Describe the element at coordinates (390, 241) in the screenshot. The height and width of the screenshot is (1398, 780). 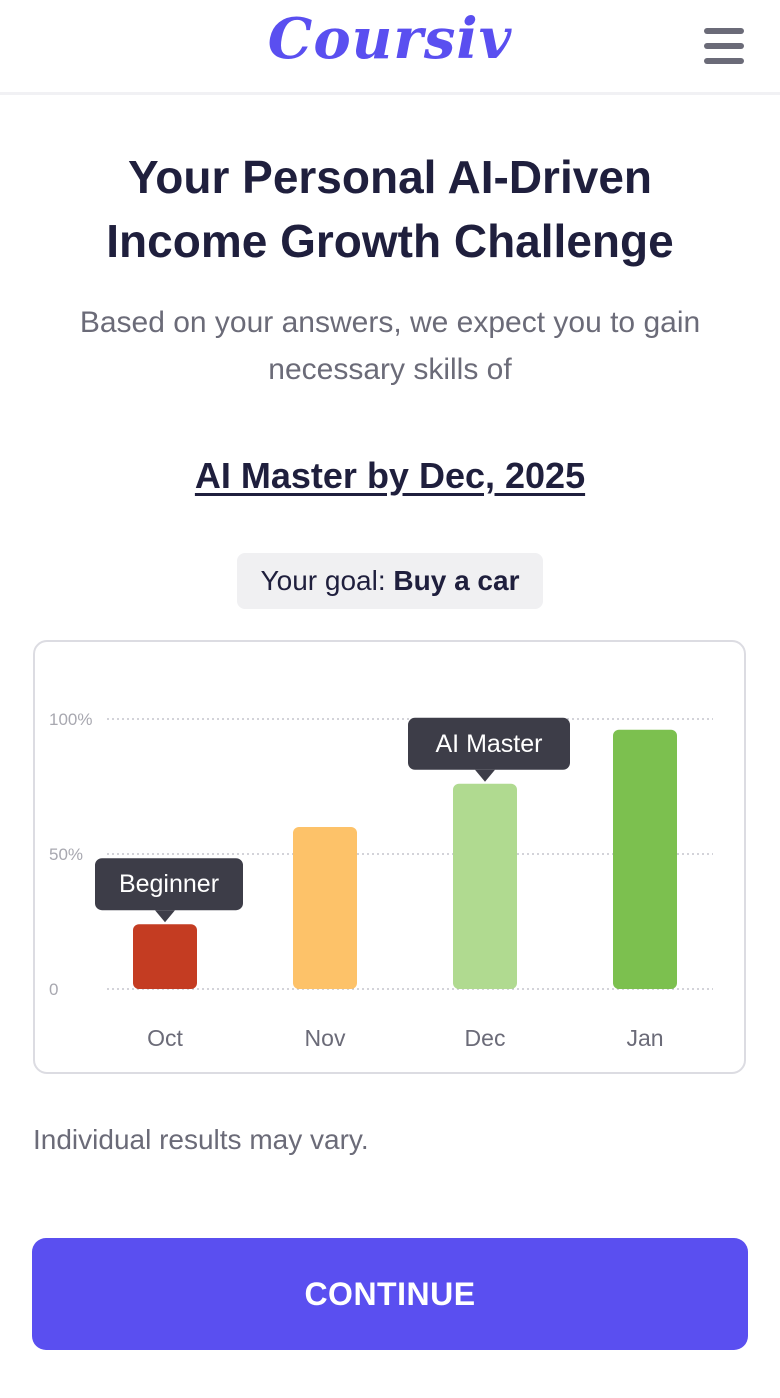
I see `title-line-2: Income Growth Challenge` at that location.